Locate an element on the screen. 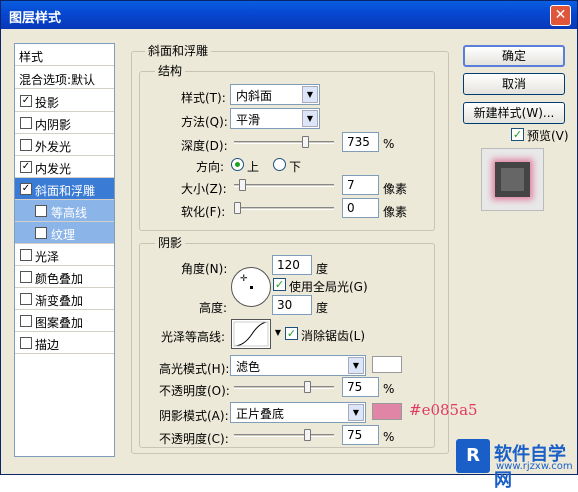 Image resolution: width=578 pixels, height=492 pixels. angle-dial: ✛ is located at coordinates (251, 287).